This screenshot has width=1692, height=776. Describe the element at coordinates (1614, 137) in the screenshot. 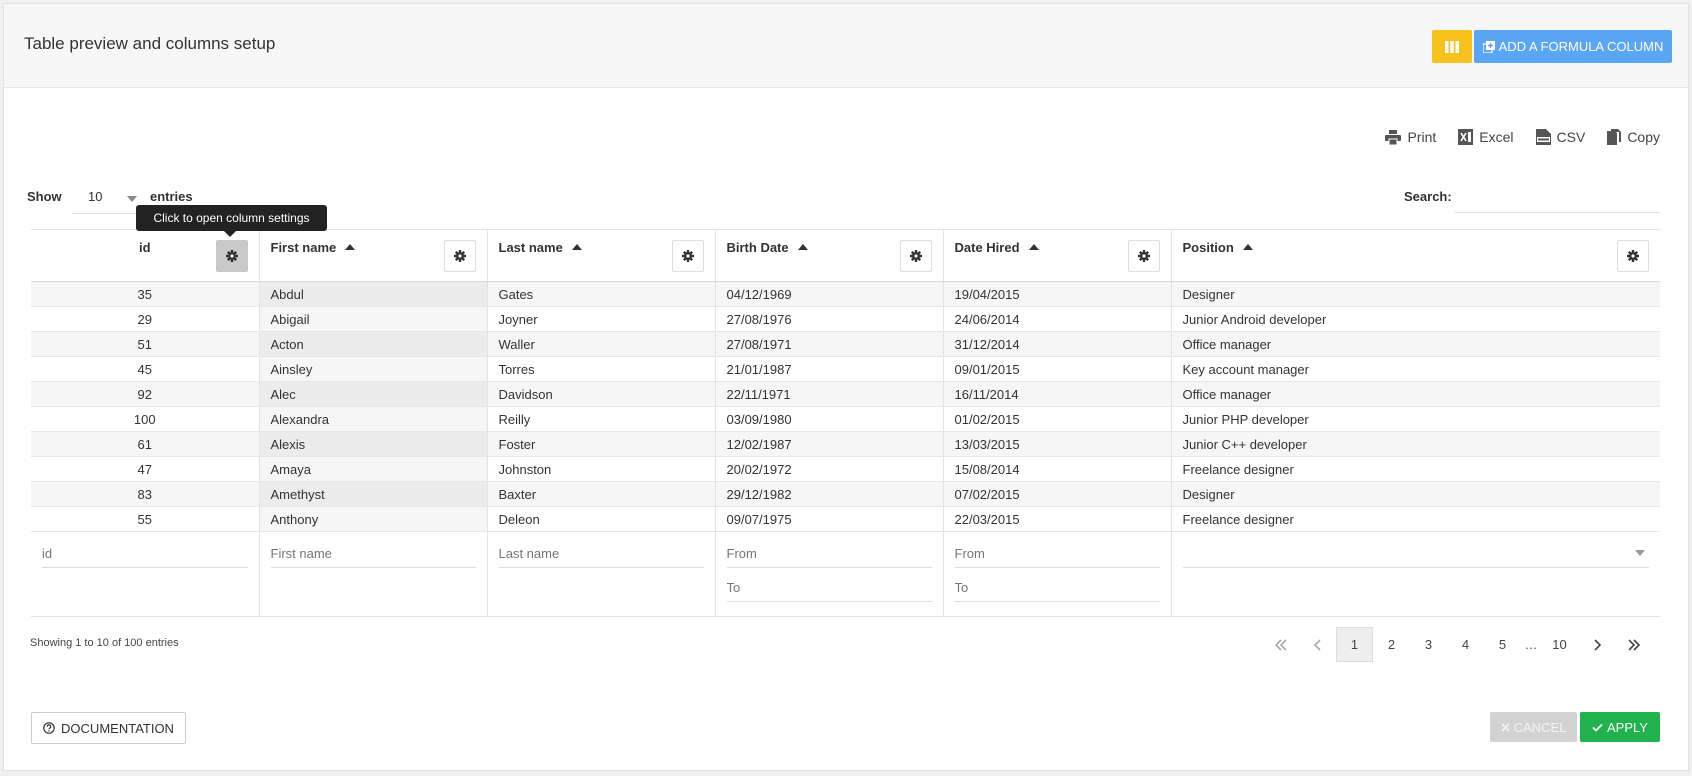

I see `copy-icon` at that location.